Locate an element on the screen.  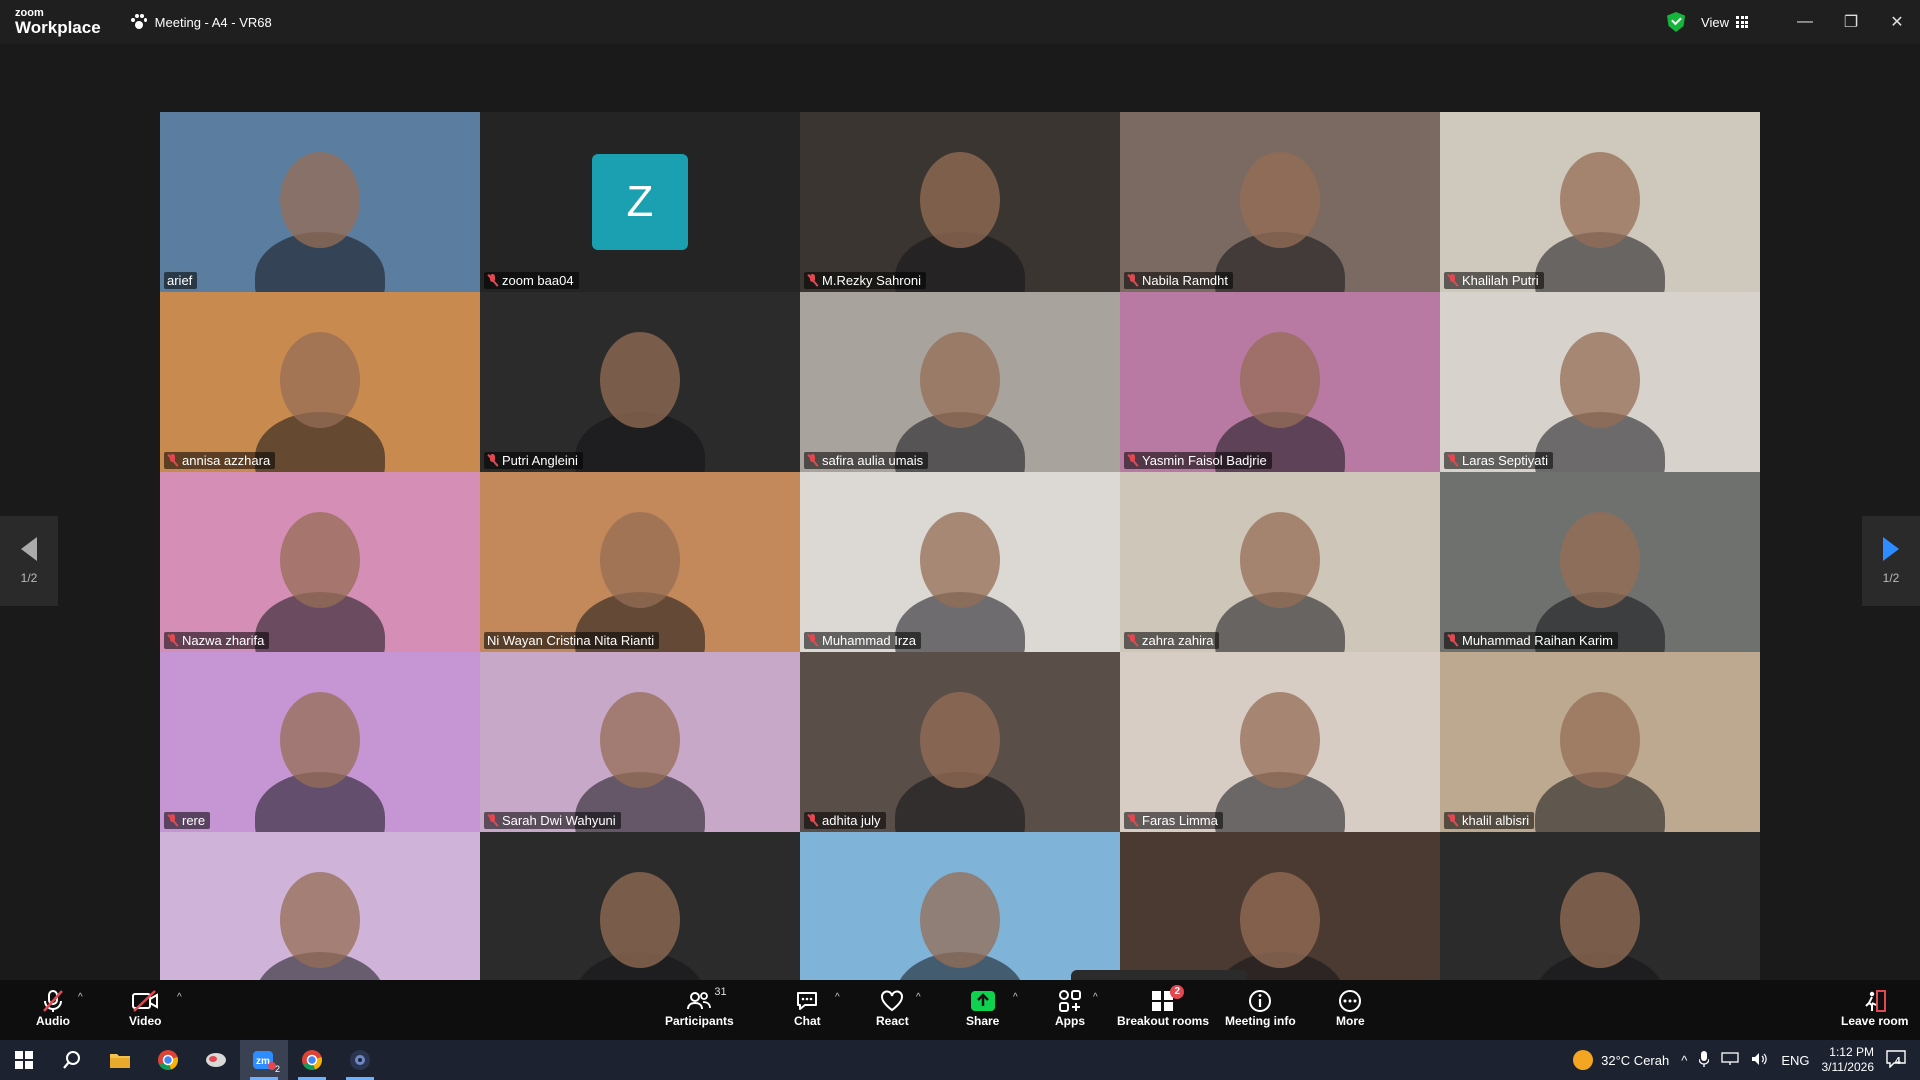
minimize-button: — is located at coordinates (1805, 22).